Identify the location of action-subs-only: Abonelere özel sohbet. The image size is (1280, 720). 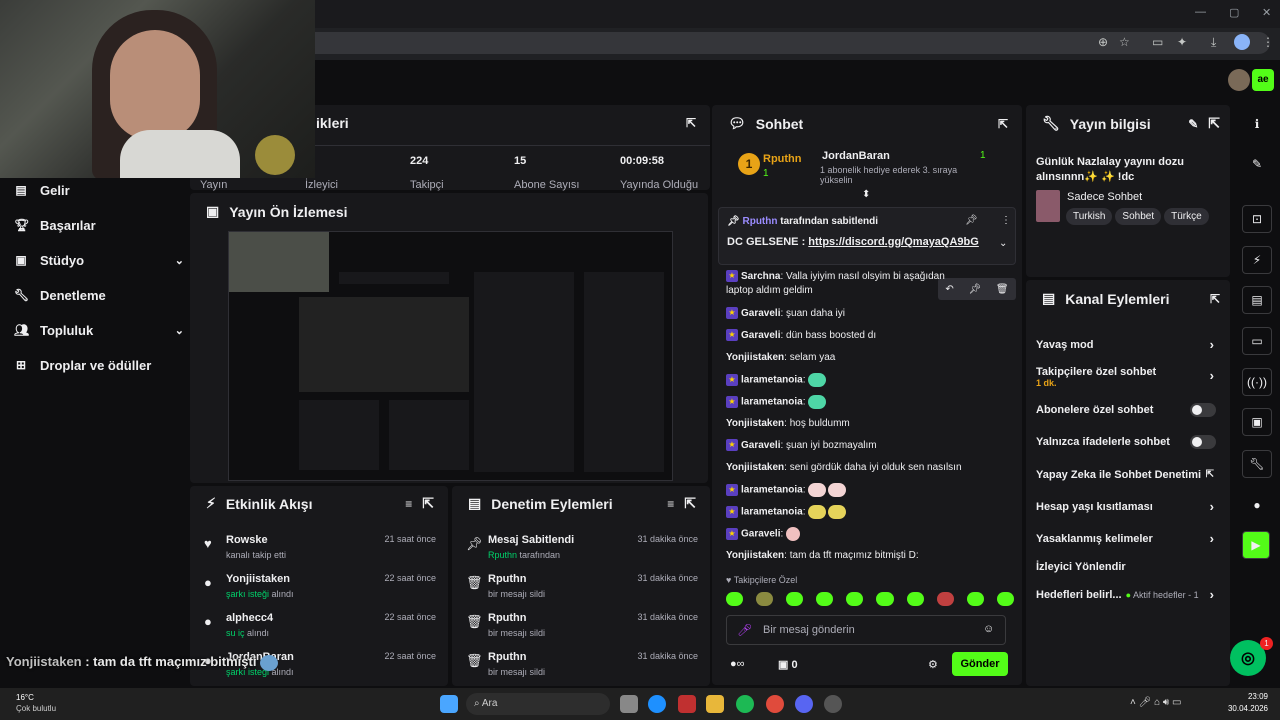
(1128, 410).